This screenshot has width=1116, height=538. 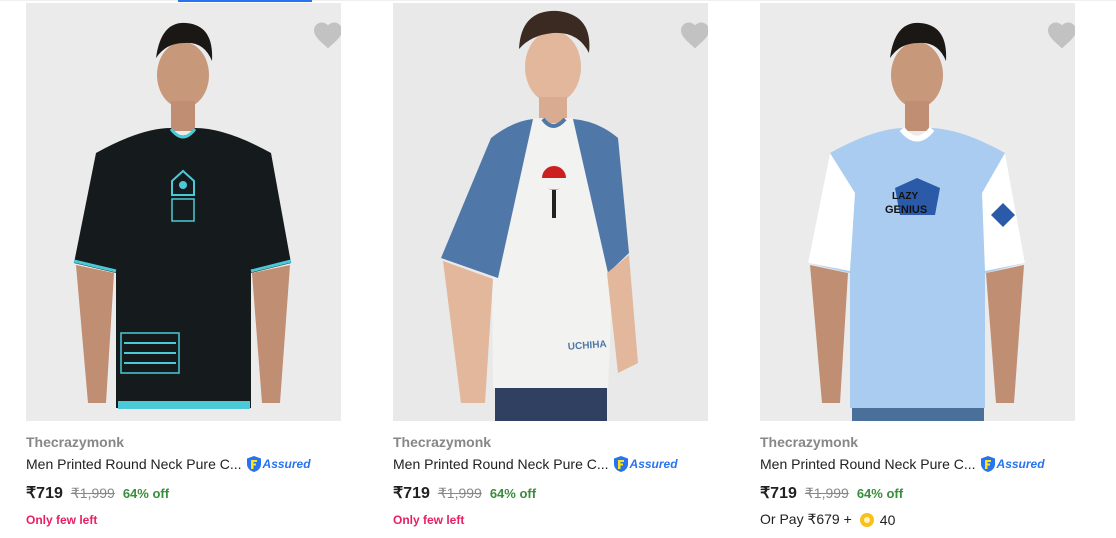 I want to click on pay-with-coins: Or Pay ₹679 + 40, so click(x=827, y=519).